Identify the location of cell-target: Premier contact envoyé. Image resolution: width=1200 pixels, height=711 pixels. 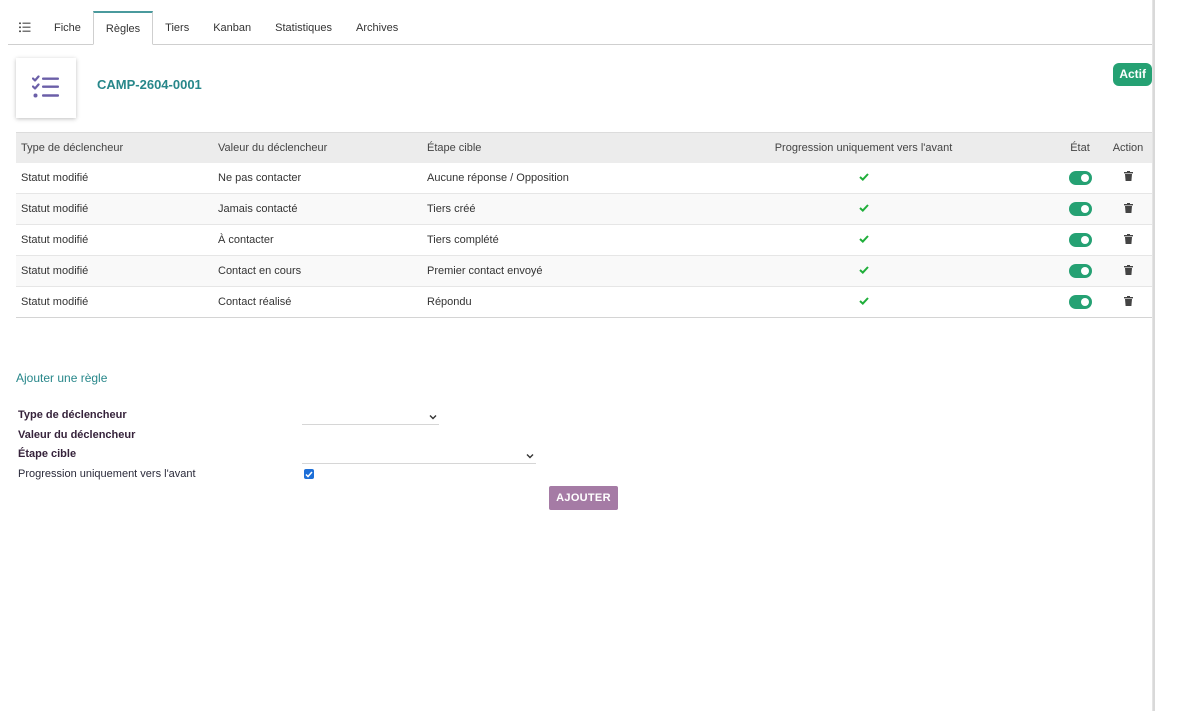
(529, 271).